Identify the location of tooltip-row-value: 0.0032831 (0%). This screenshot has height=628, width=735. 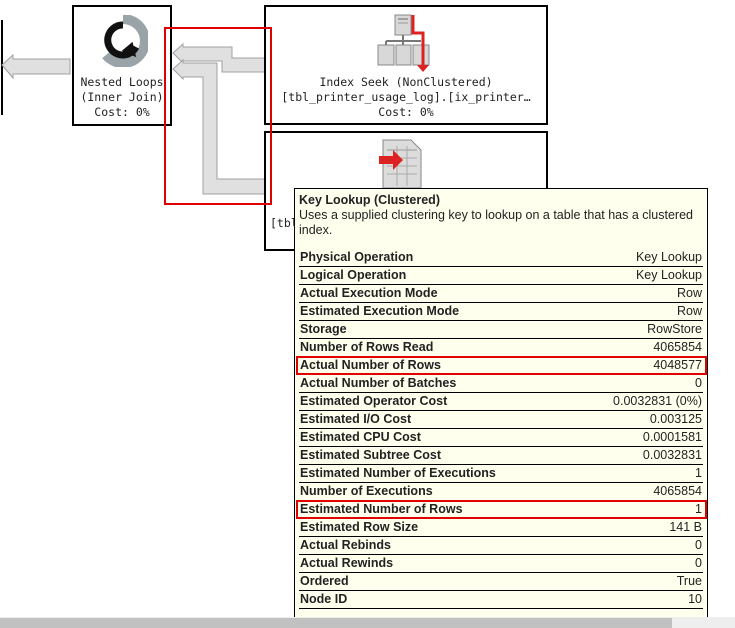
(657, 401).